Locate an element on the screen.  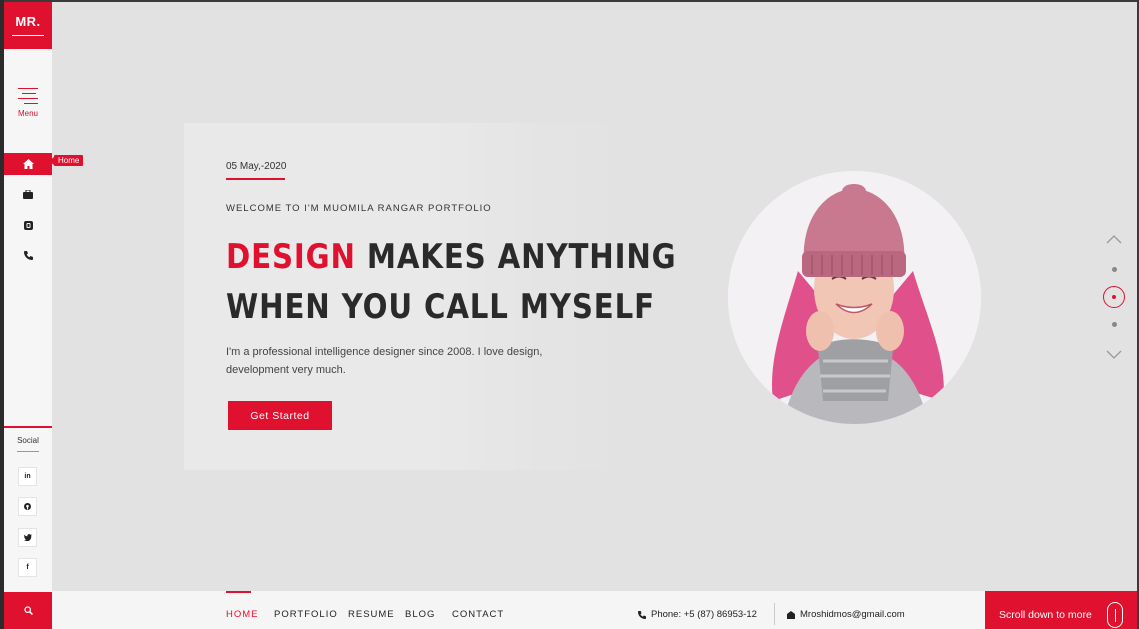
scroll-down-label: Scroll down to more is located at coordinates (1045, 615).